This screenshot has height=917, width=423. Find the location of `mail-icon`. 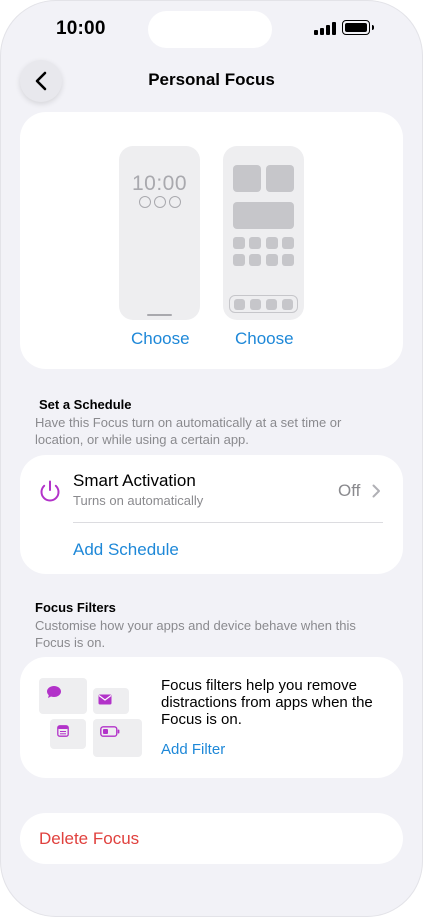

mail-icon is located at coordinates (105, 699).